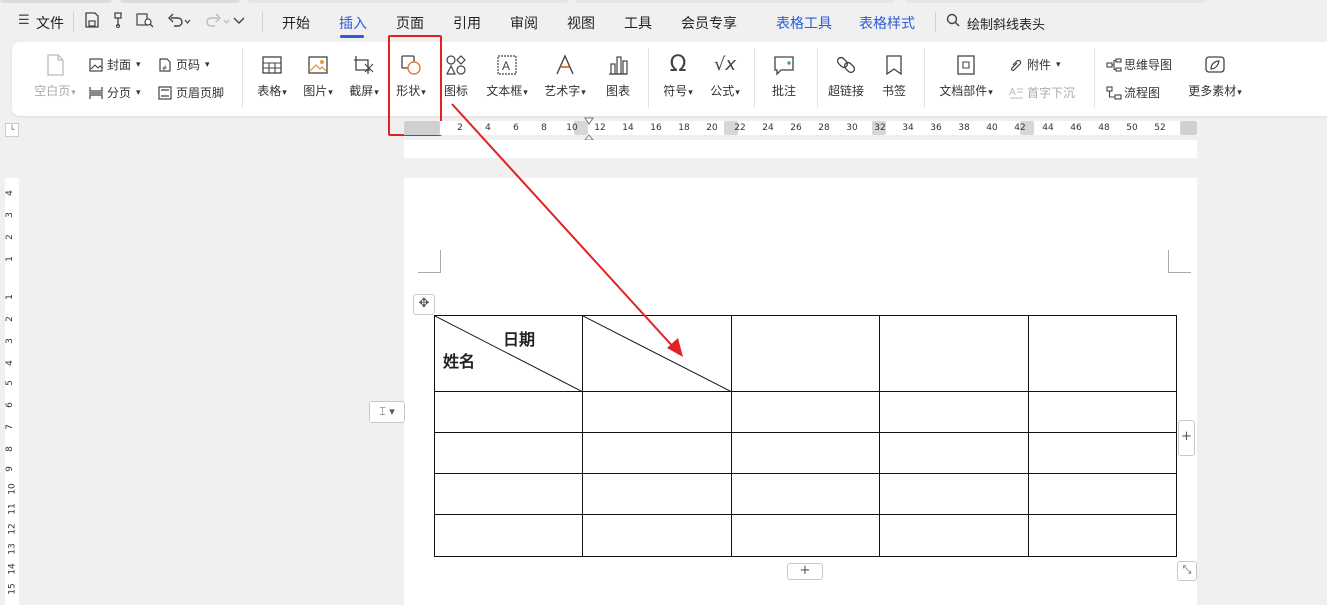 This screenshot has width=1327, height=605. Describe the element at coordinates (805, 571) in the screenshot. I see `add-row-button: +` at that location.